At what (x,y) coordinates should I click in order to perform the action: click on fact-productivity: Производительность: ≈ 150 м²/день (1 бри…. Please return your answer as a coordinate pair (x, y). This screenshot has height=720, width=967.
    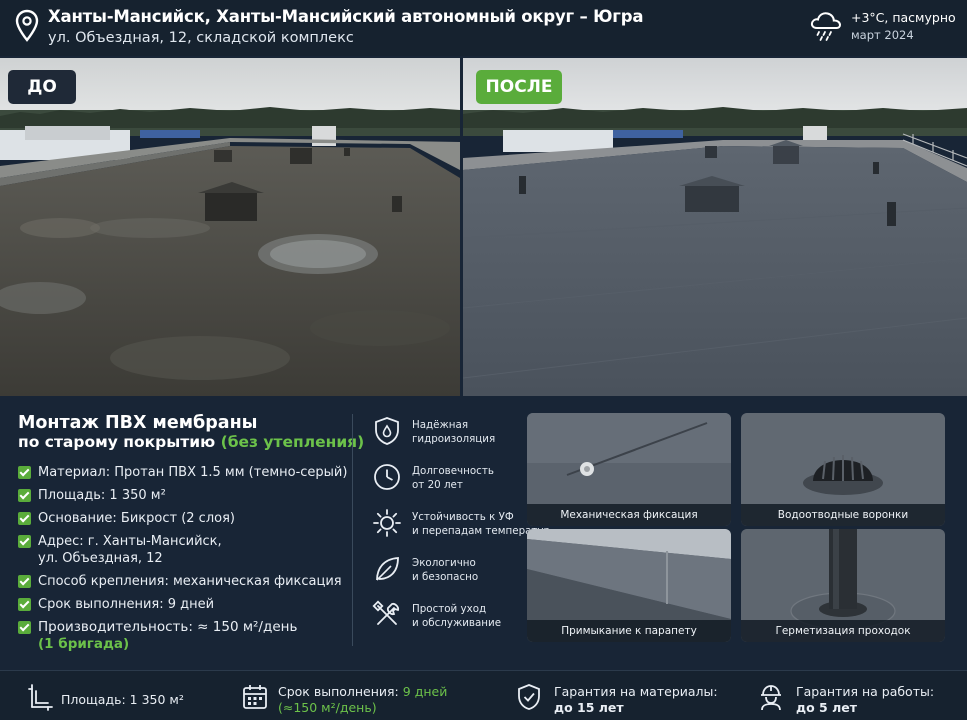
    Looking at the image, I should click on (183, 636).